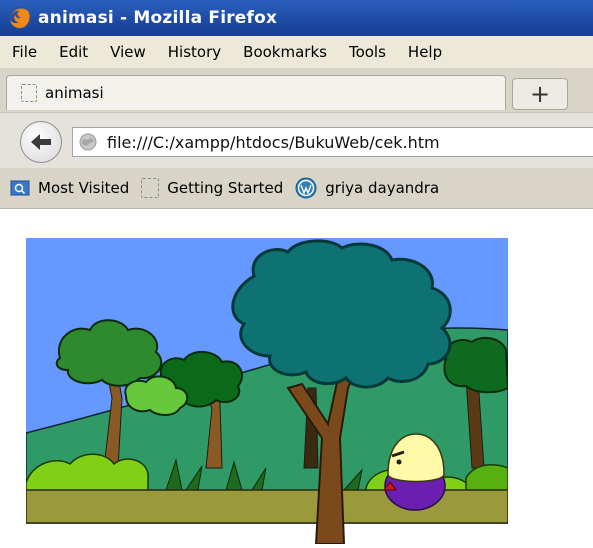  I want to click on page-icon, so click(150, 188).